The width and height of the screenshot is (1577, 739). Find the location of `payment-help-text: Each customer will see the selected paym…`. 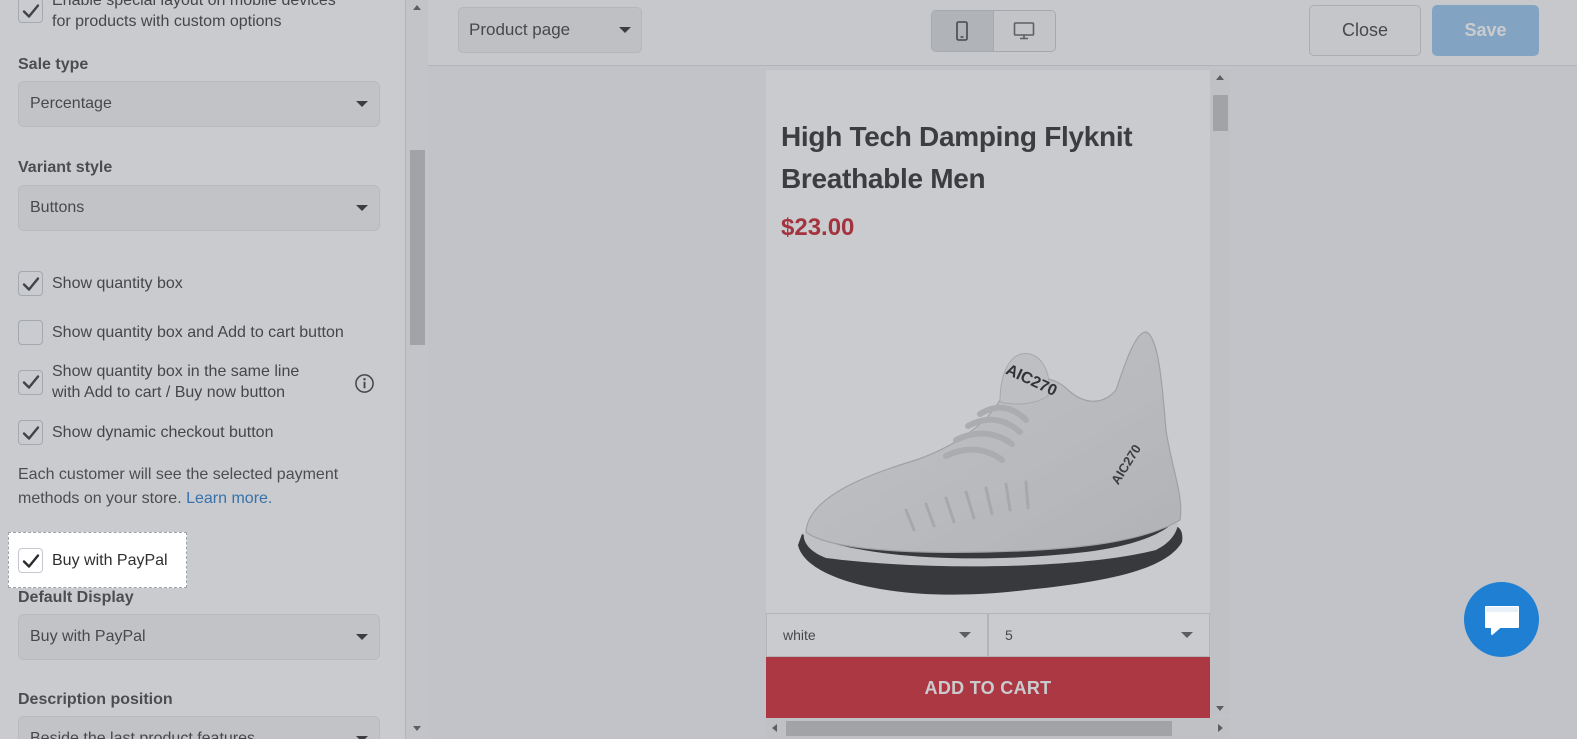

payment-help-text: Each customer will see the selected paym… is located at coordinates (198, 487).